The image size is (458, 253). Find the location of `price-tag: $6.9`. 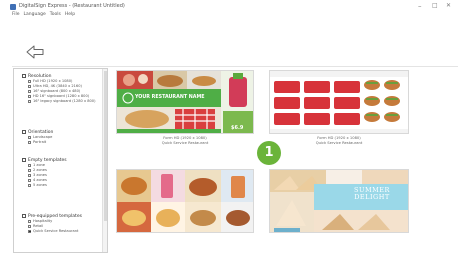

price-tag: $6.9 is located at coordinates (237, 128).